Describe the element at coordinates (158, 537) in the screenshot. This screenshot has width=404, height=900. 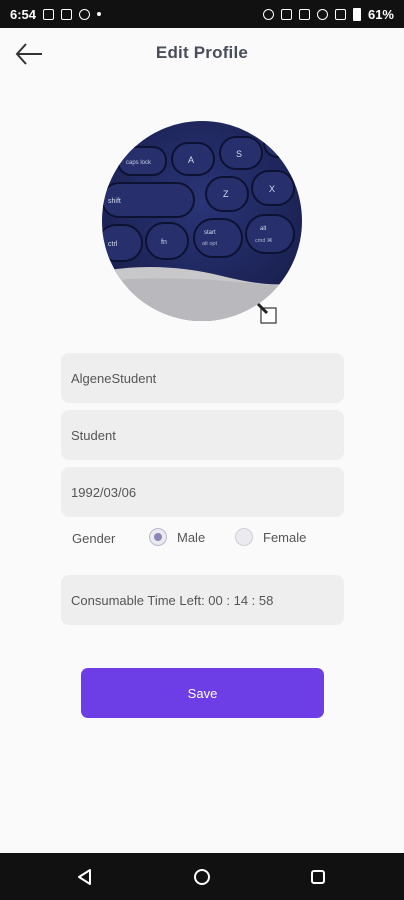
I see `radio-checked-icon` at that location.